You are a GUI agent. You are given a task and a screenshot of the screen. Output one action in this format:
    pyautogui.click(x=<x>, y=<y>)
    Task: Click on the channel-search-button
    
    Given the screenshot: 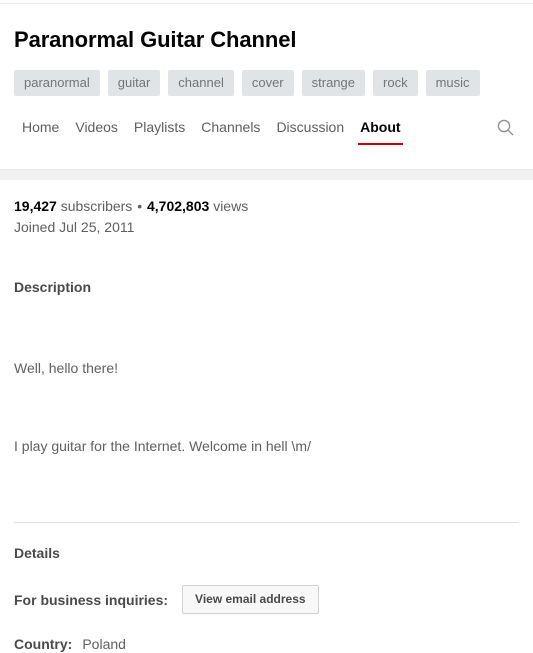 What is the action you would take?
    pyautogui.click(x=505, y=131)
    